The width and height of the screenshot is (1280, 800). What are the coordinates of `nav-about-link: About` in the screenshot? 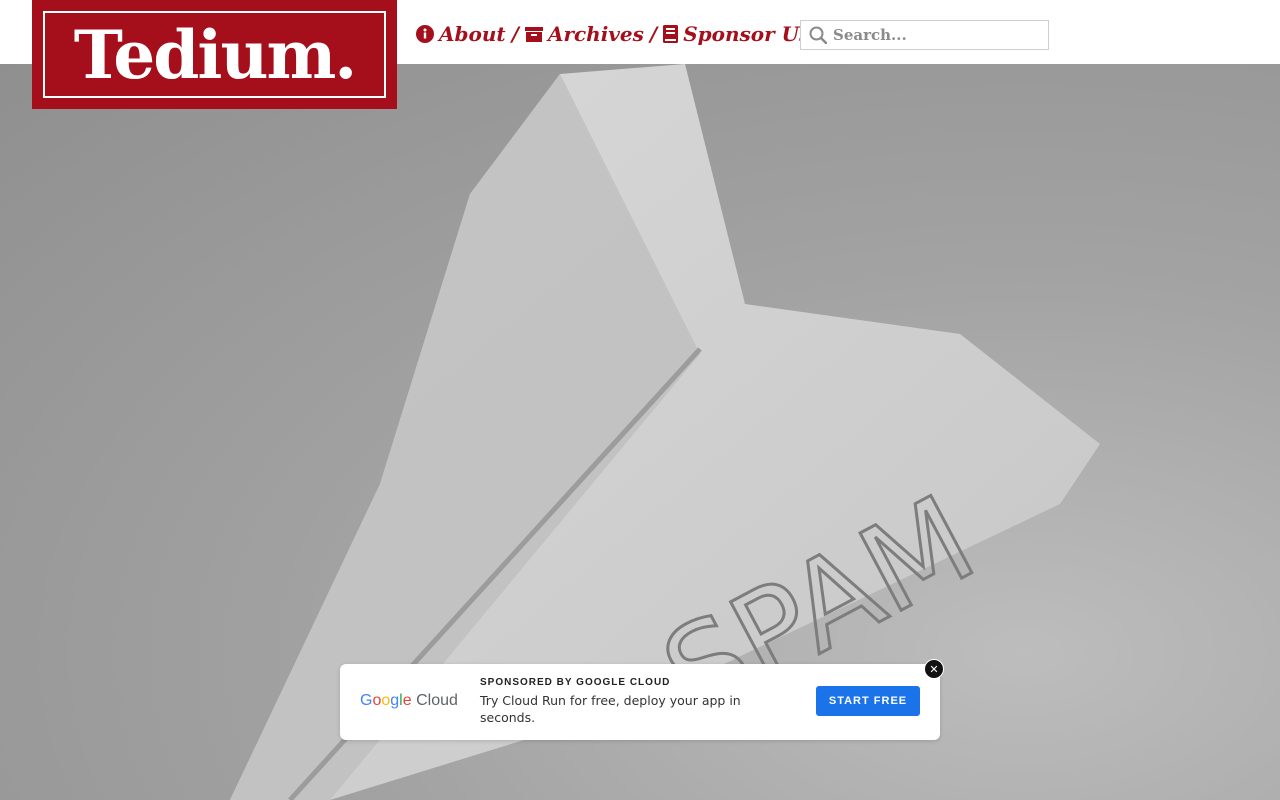 It's located at (461, 34).